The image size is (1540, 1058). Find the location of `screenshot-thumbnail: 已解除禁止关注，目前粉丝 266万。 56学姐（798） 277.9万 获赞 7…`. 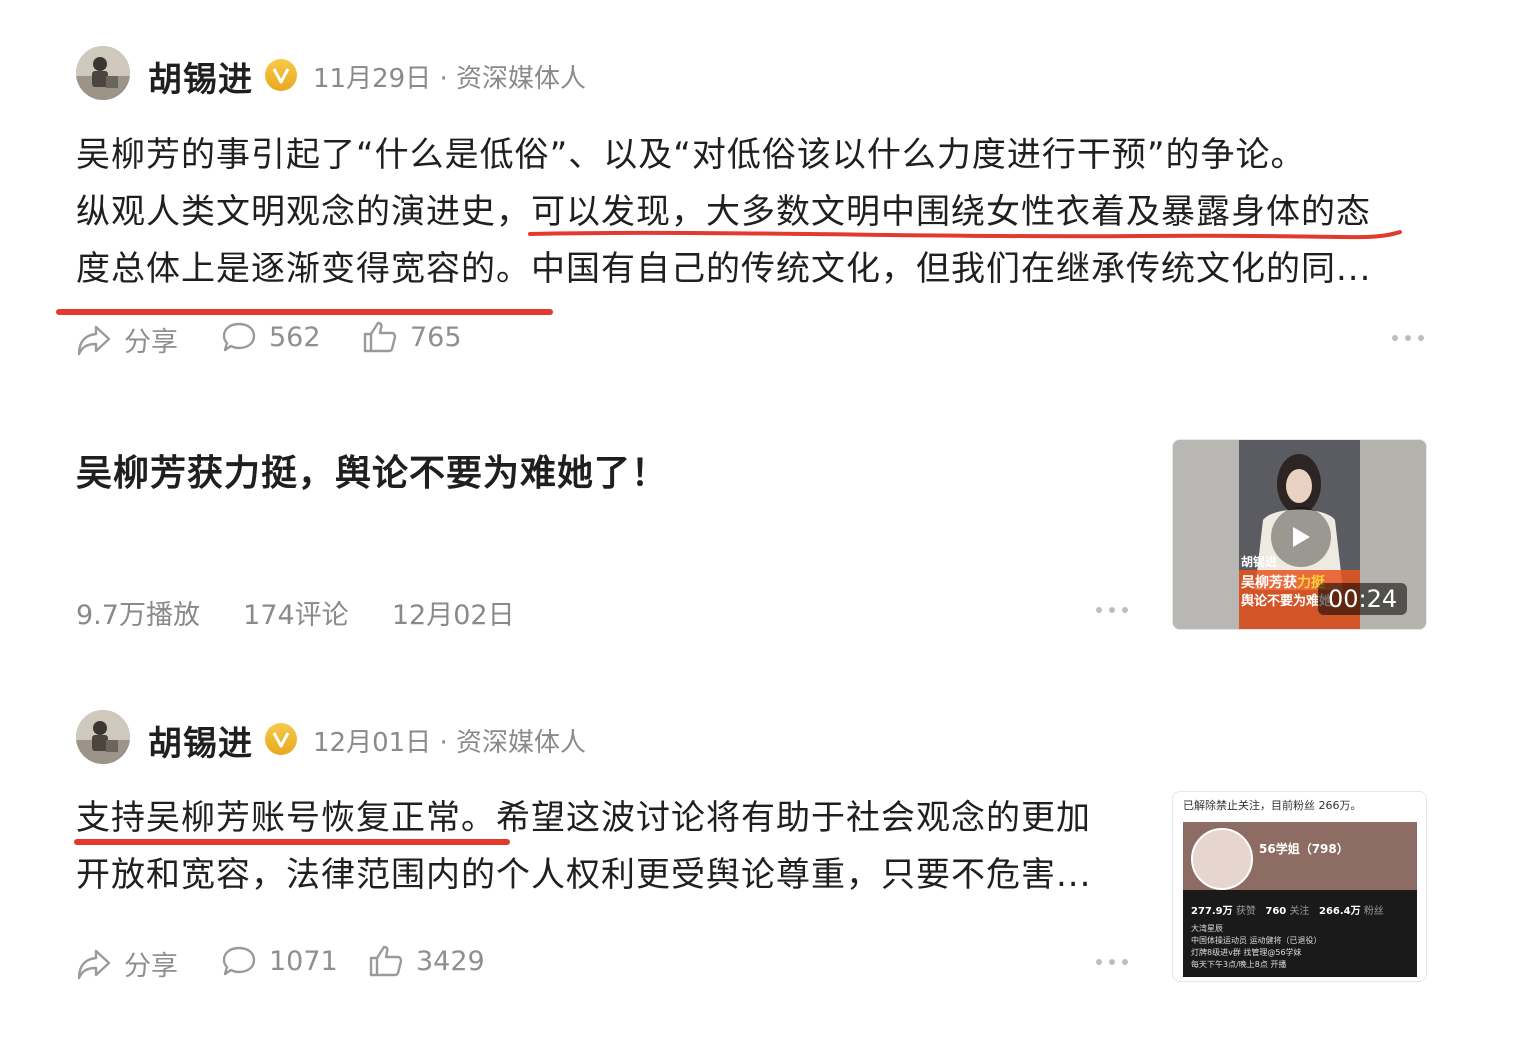

screenshot-thumbnail: 已解除禁止关注，目前粉丝 266万。 56学姐（798） 277.9万 获赞 7… is located at coordinates (1299, 886).